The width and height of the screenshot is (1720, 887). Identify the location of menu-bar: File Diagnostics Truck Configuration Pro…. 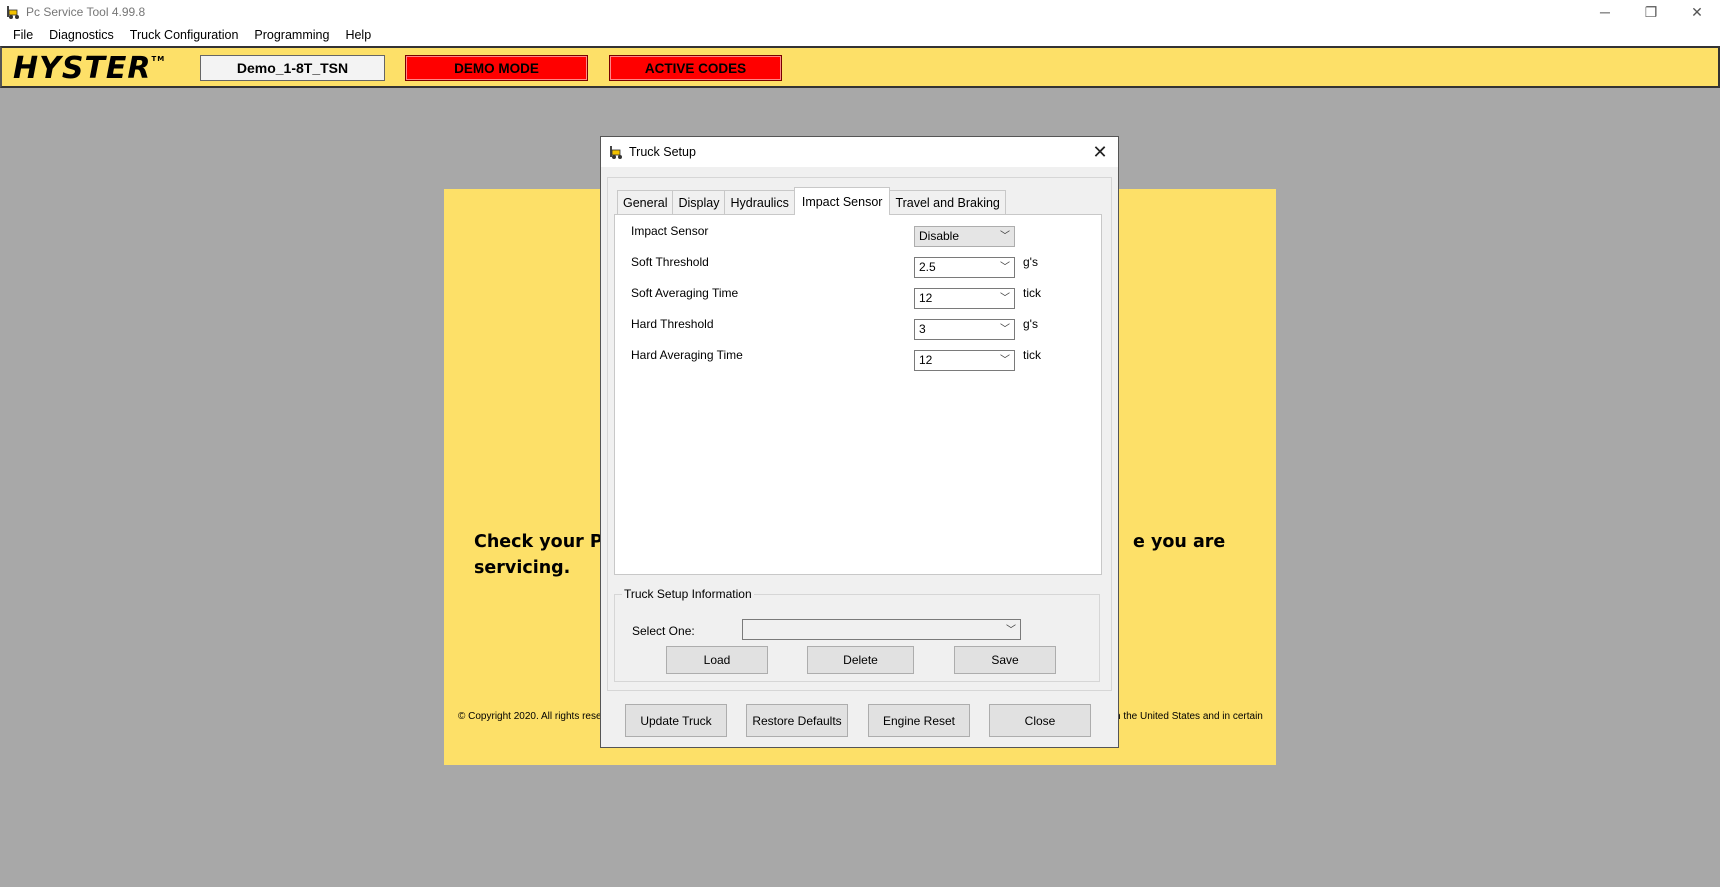
(860, 35).